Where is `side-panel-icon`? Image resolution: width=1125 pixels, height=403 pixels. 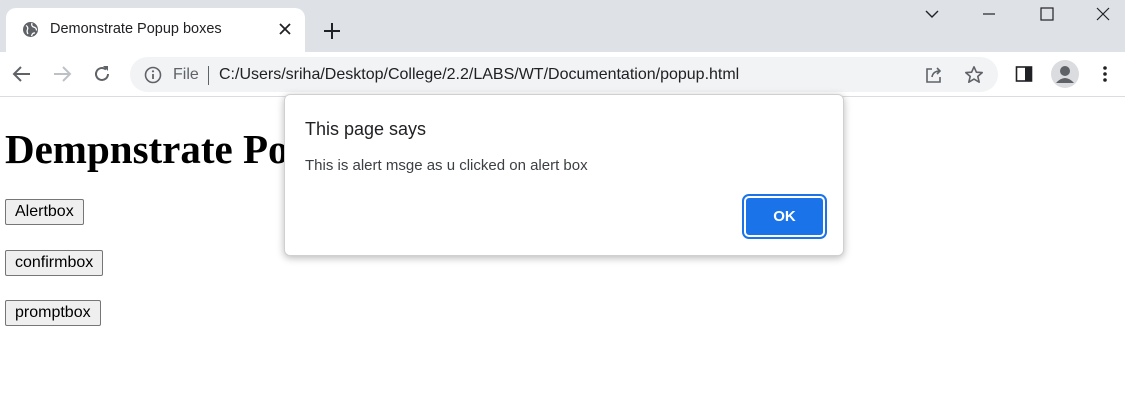
side-panel-icon is located at coordinates (1024, 74).